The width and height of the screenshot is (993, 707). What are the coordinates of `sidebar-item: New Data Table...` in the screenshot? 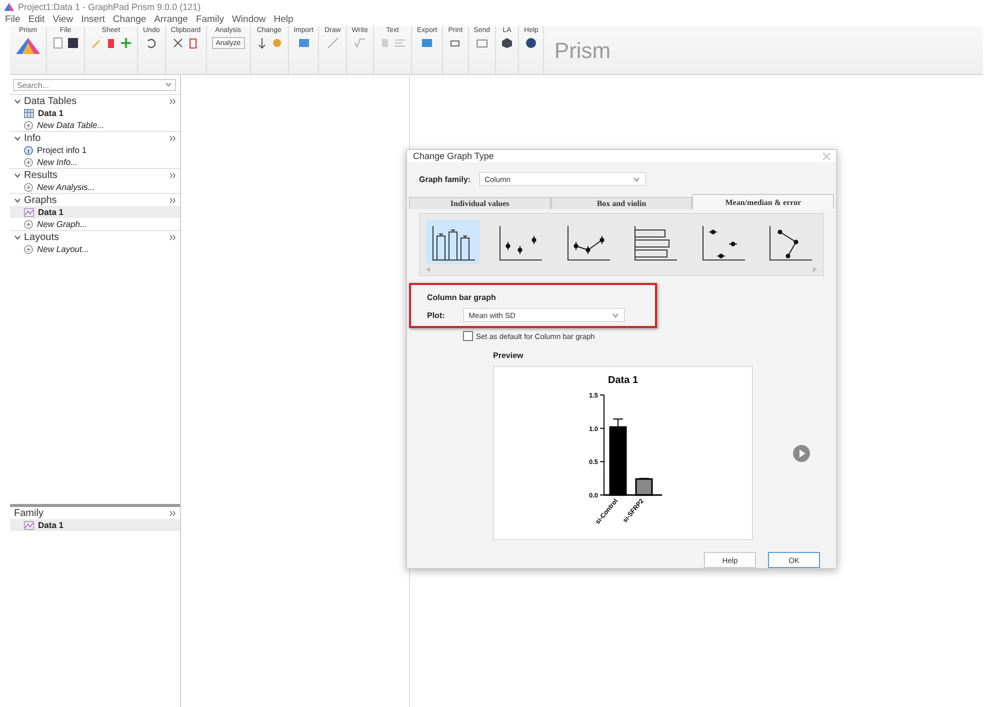 It's located at (95, 125).